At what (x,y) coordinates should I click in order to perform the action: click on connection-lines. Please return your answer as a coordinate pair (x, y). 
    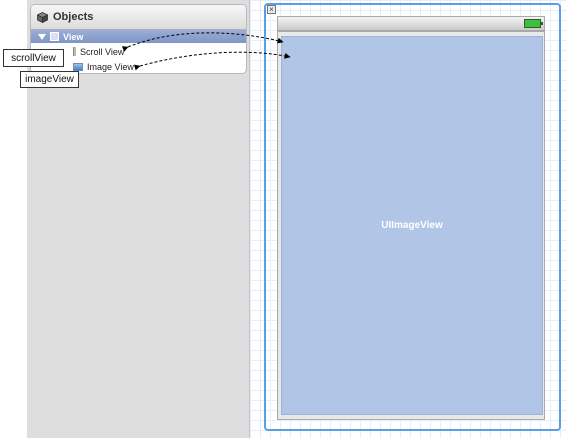
    Looking at the image, I should click on (206, 51).